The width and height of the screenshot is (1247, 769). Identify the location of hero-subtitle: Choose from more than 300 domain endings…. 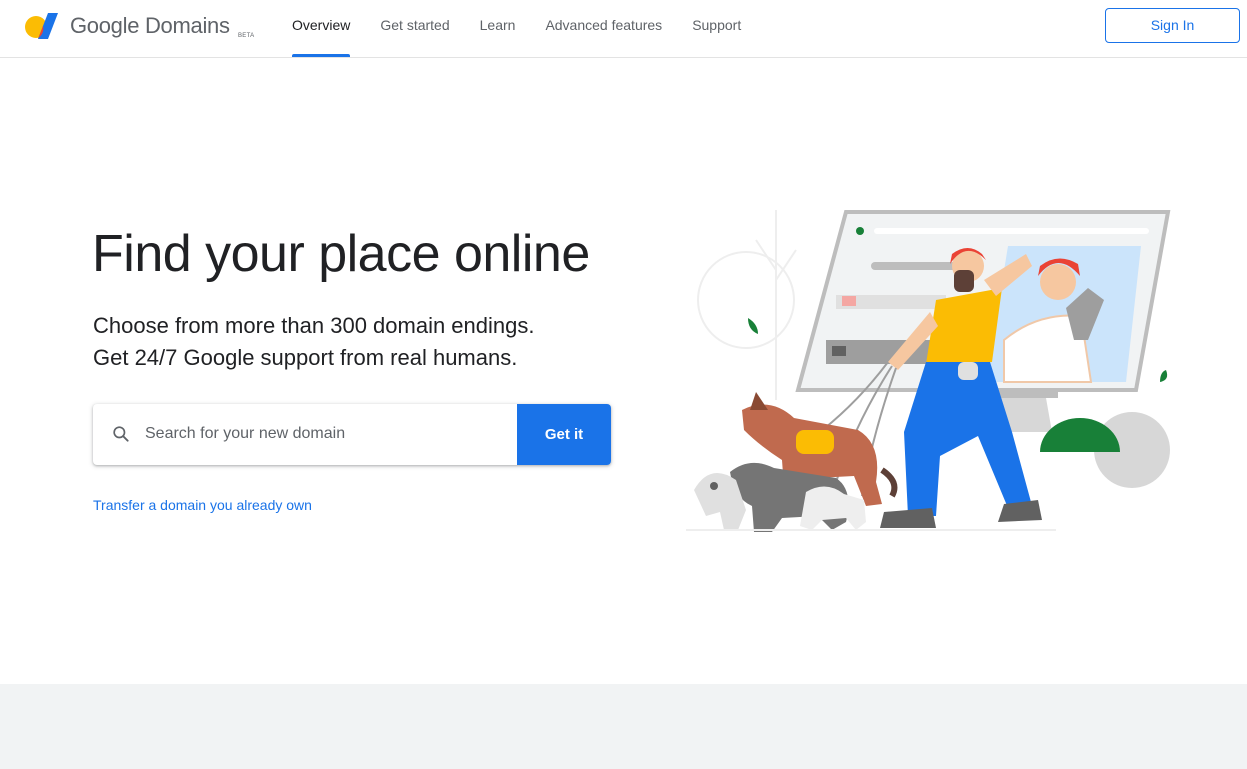
(313, 342).